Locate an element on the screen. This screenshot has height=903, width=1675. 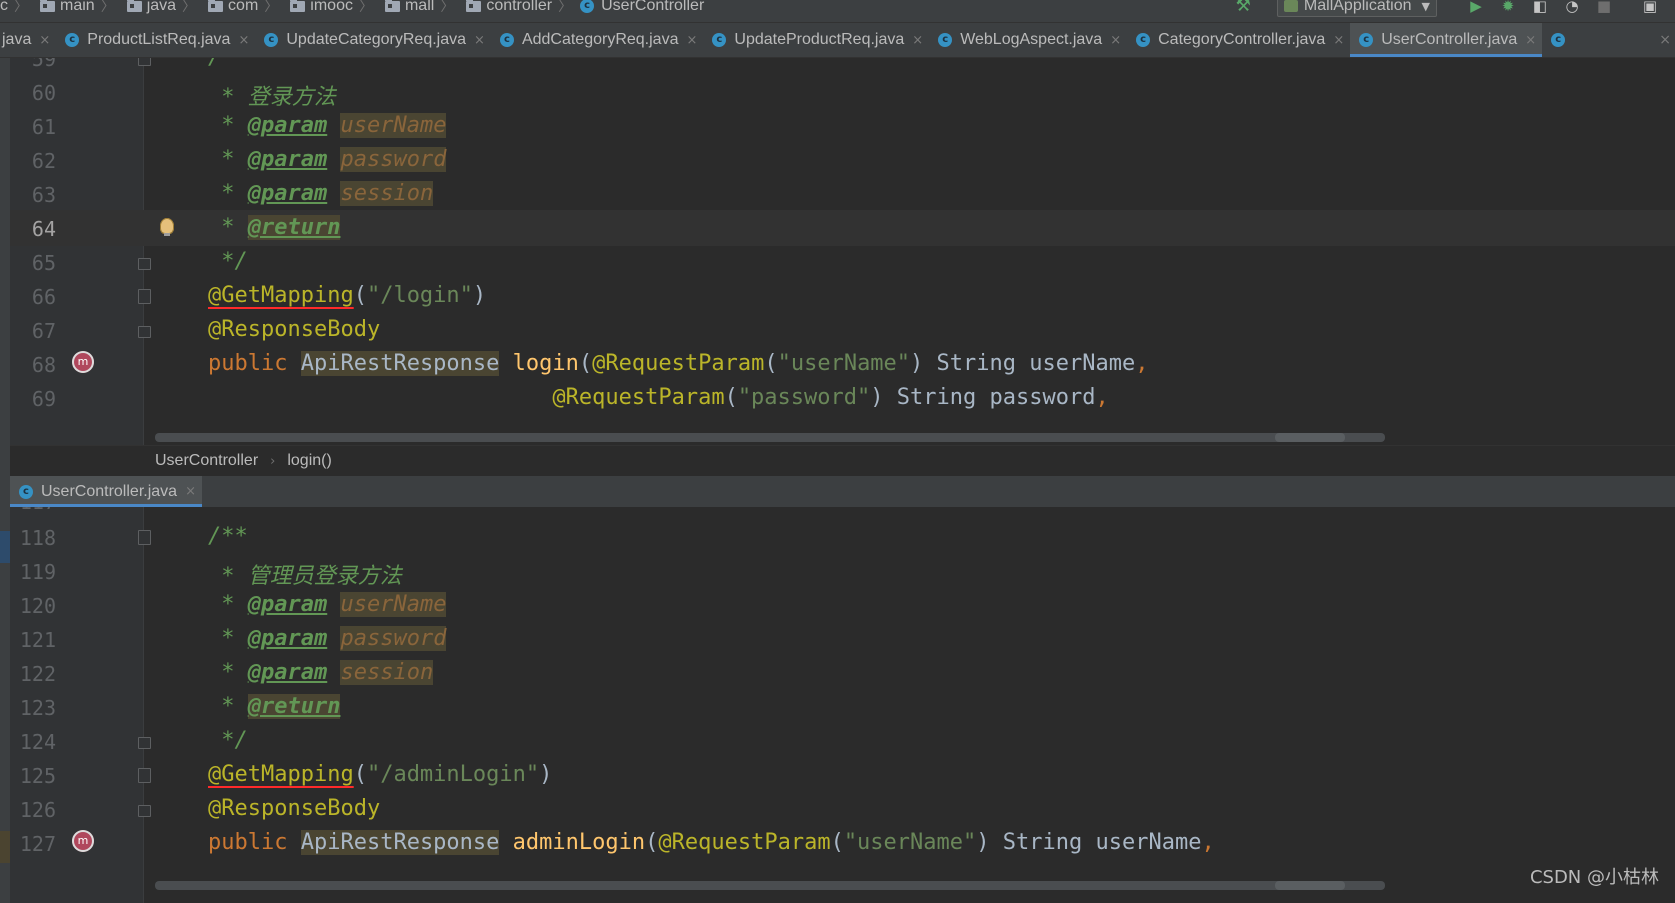
crumb-label: controller is located at coordinates (519, 7).